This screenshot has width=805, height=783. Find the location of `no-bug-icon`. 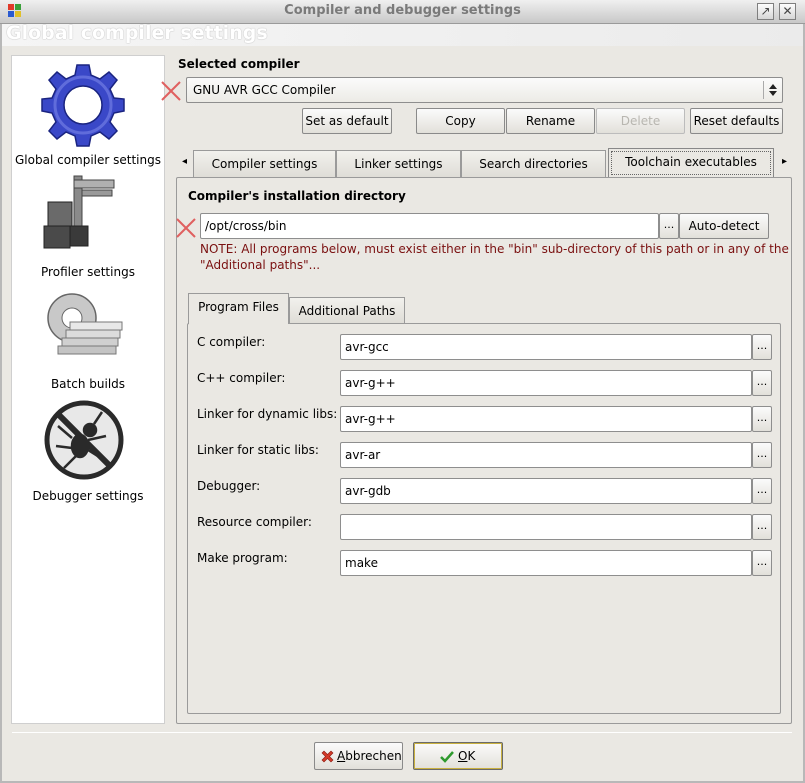

no-bug-icon is located at coordinates (84, 440).